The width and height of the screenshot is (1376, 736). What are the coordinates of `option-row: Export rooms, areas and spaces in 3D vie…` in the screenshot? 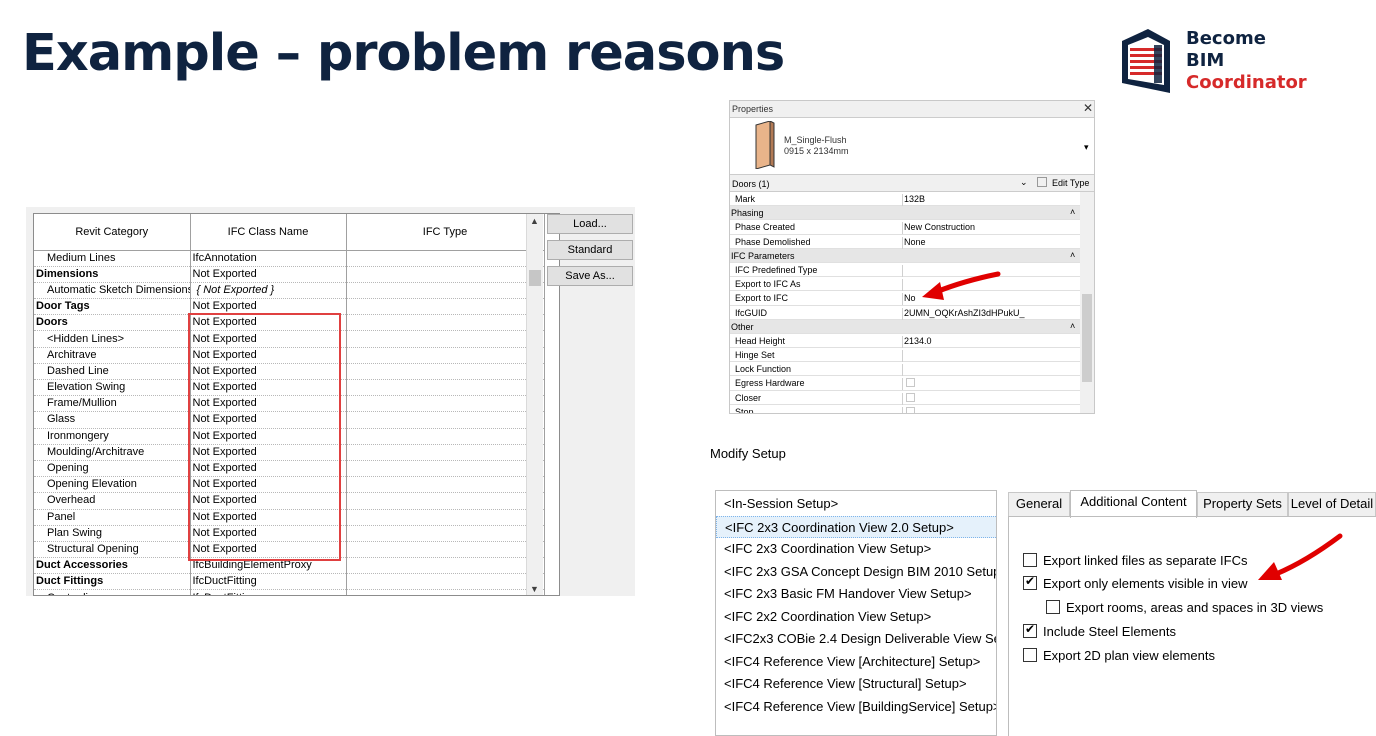 It's located at (1184, 607).